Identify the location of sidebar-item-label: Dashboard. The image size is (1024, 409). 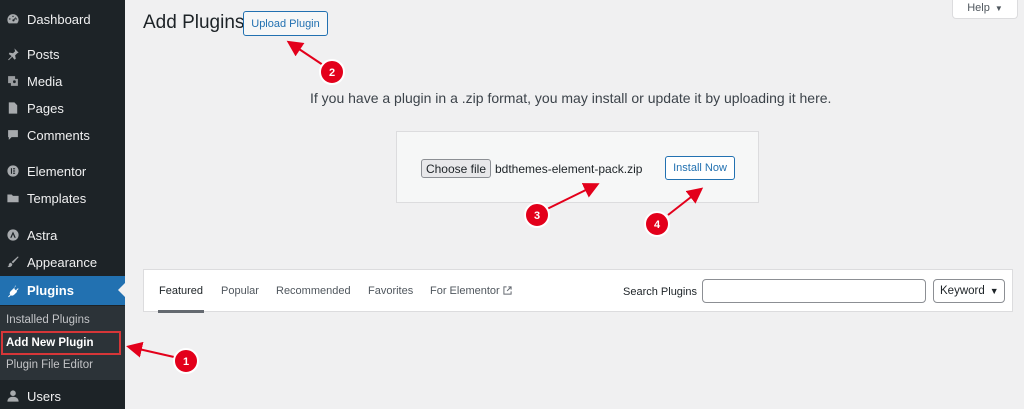
(59, 19).